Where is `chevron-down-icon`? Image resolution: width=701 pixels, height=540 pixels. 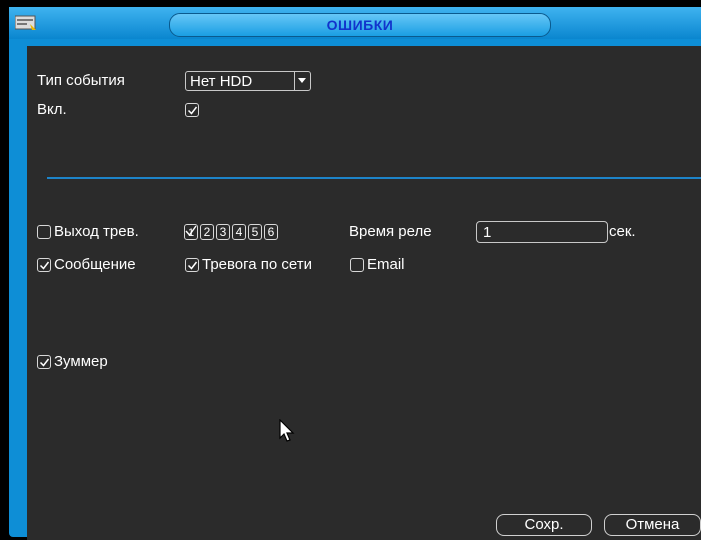
chevron-down-icon is located at coordinates (302, 81).